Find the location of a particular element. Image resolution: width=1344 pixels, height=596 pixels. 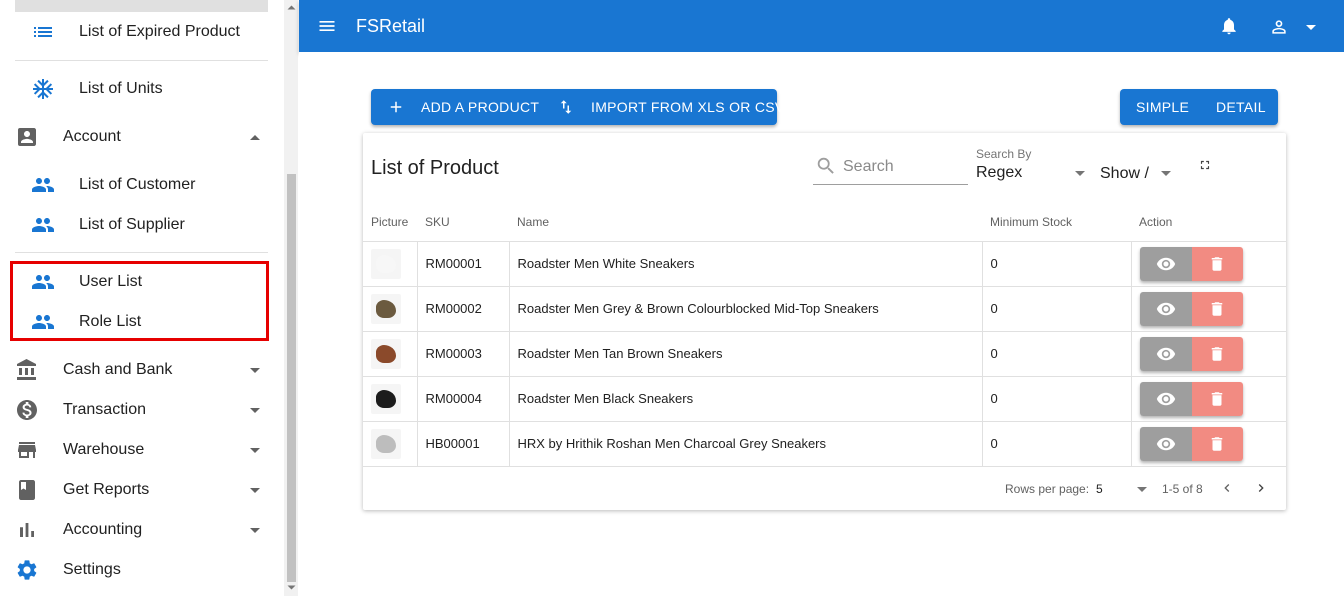

chevron-left-icon is located at coordinates (1227, 488).